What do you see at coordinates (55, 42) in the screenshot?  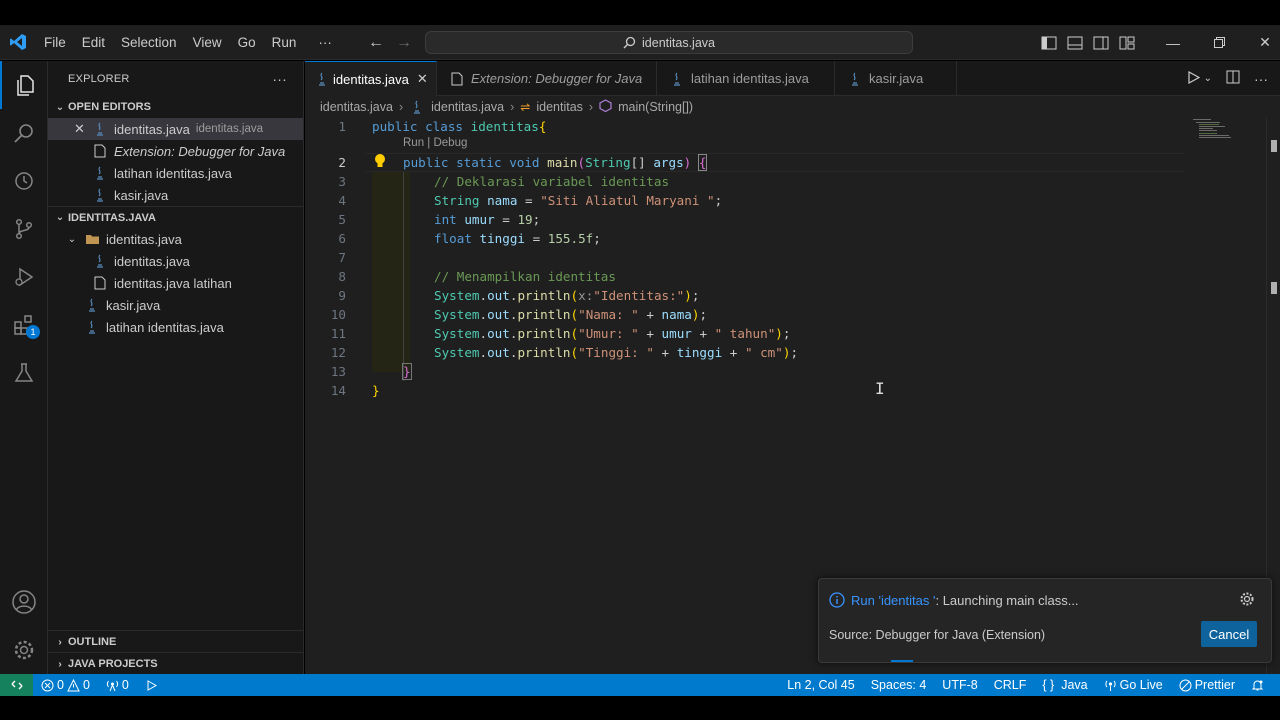 I see `menu-file: File` at bounding box center [55, 42].